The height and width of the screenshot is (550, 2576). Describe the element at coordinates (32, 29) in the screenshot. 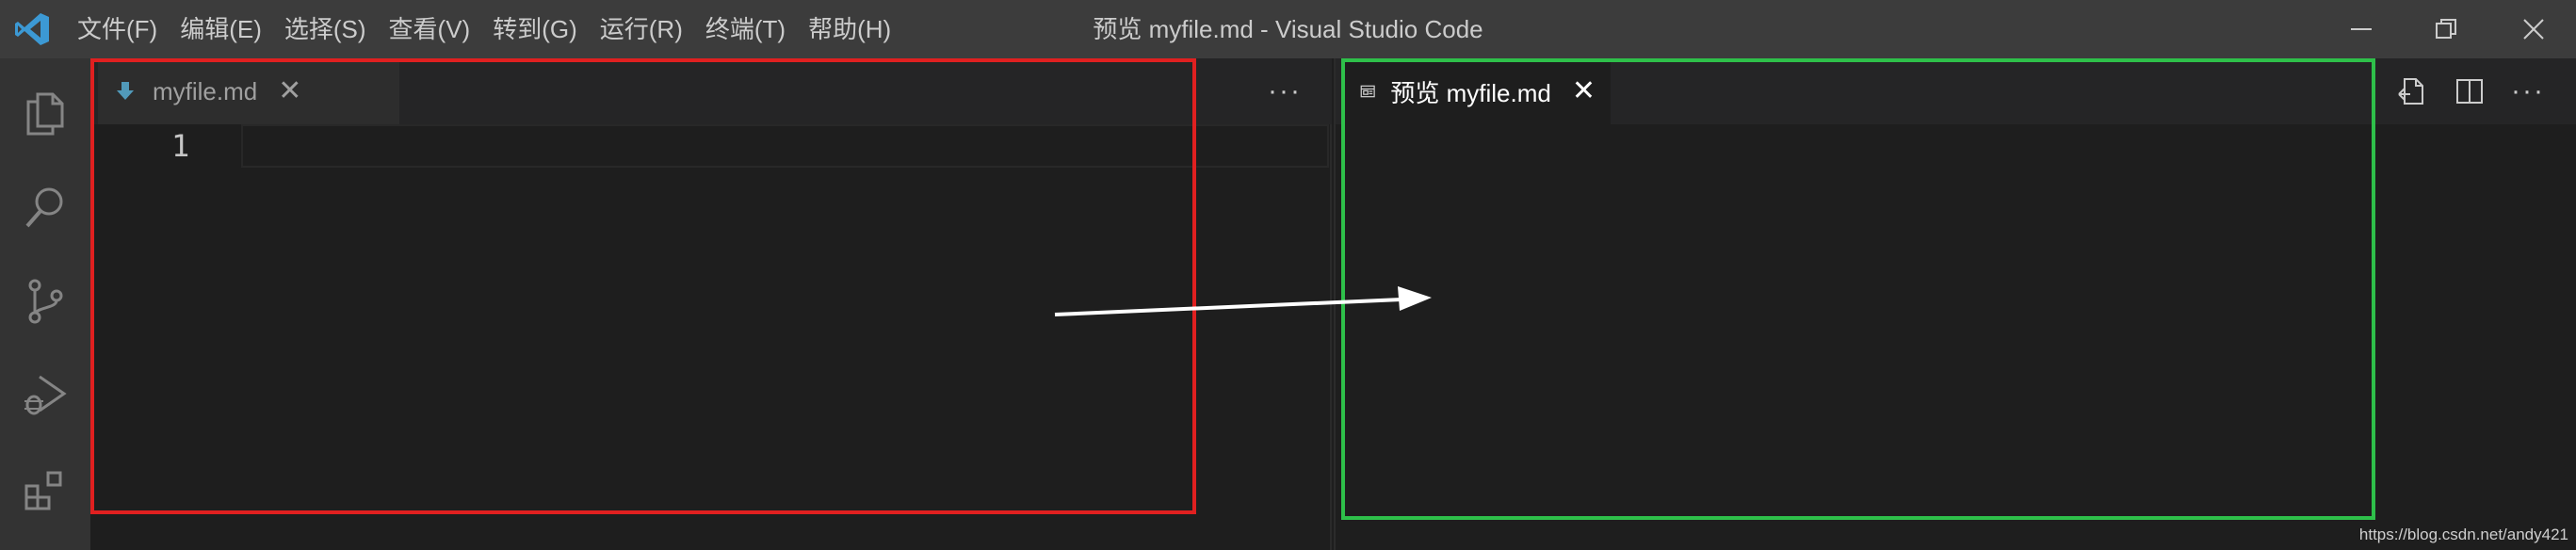

I see `vscode-logo-icon` at that location.